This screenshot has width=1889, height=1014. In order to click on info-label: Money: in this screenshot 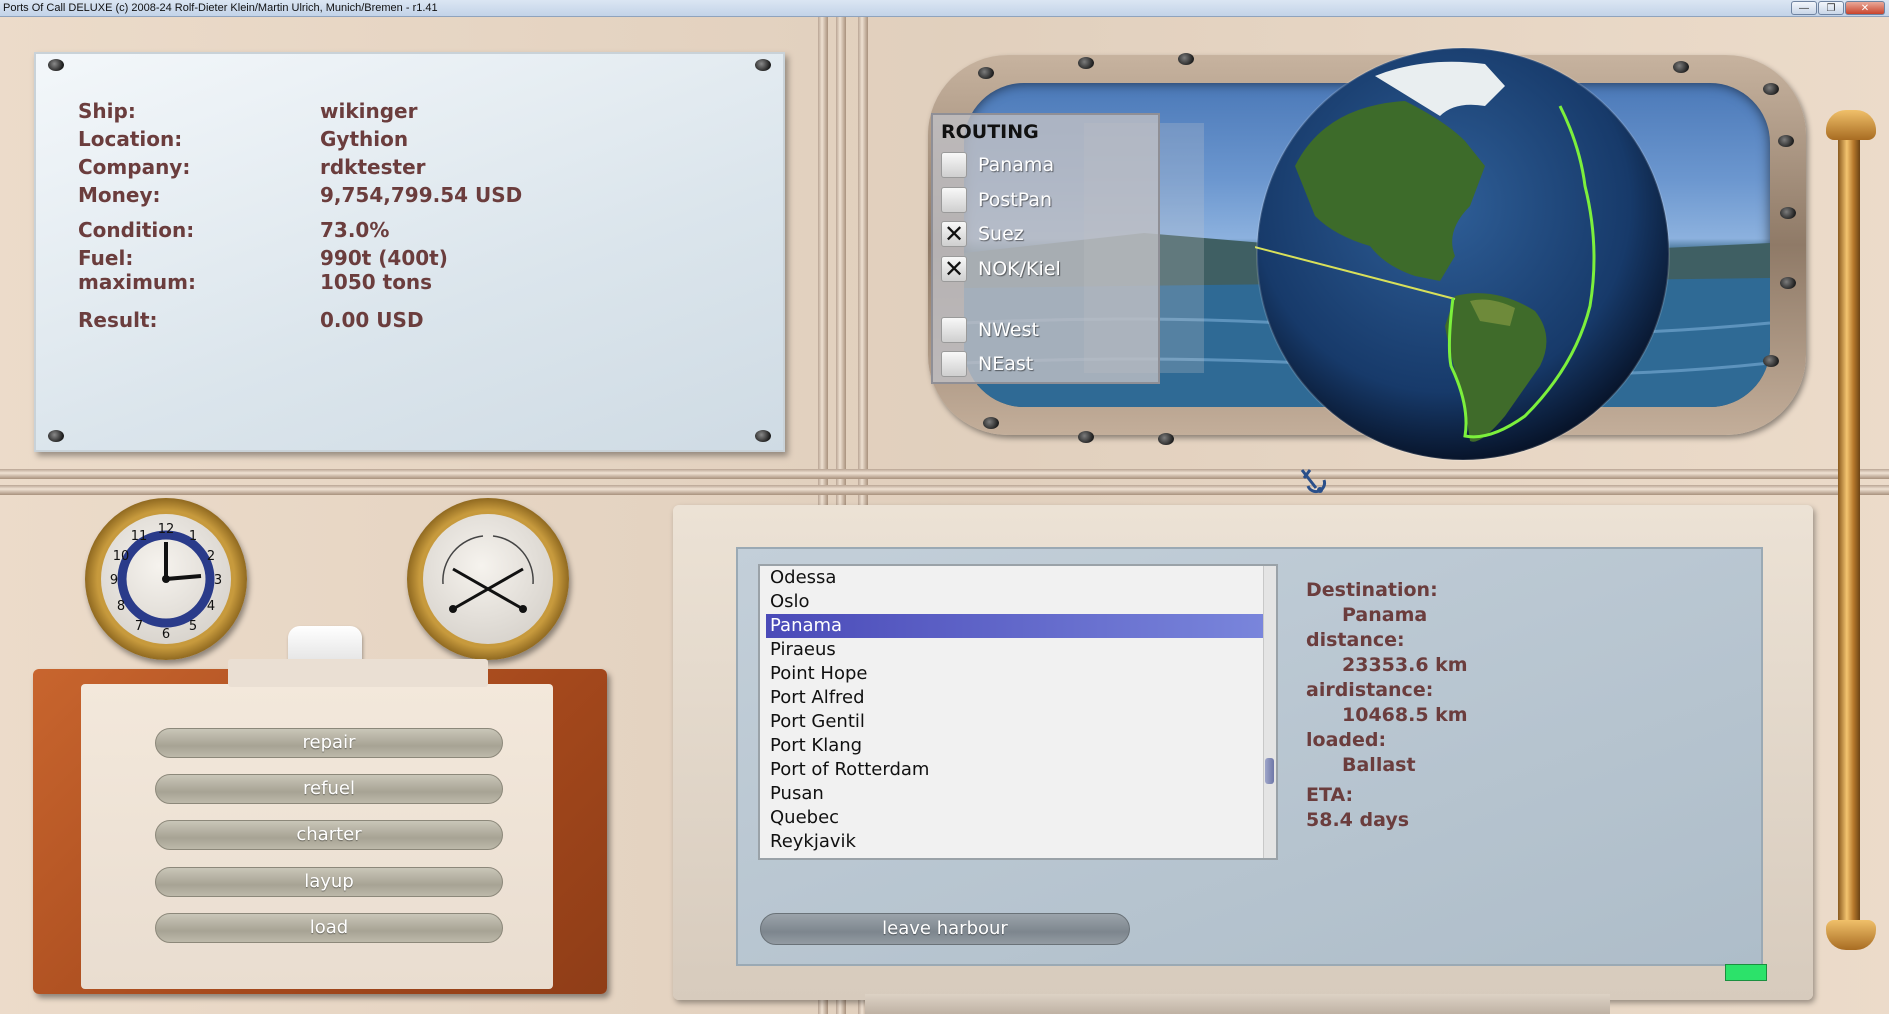, I will do `click(119, 195)`.